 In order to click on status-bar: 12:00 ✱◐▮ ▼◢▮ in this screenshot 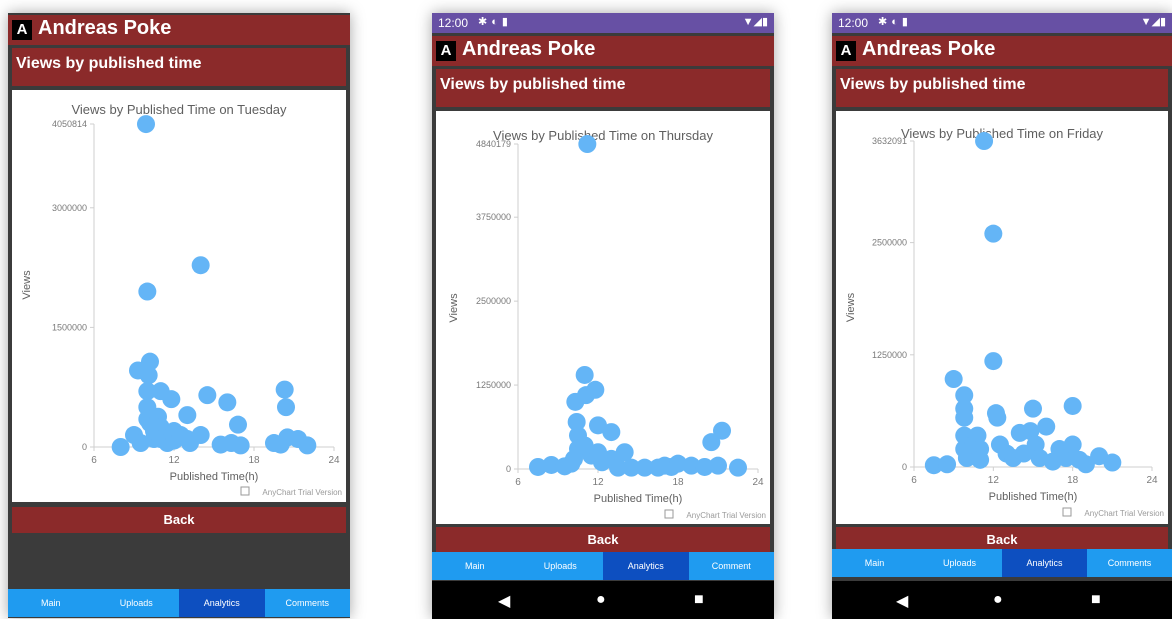, I will do `click(603, 23)`.